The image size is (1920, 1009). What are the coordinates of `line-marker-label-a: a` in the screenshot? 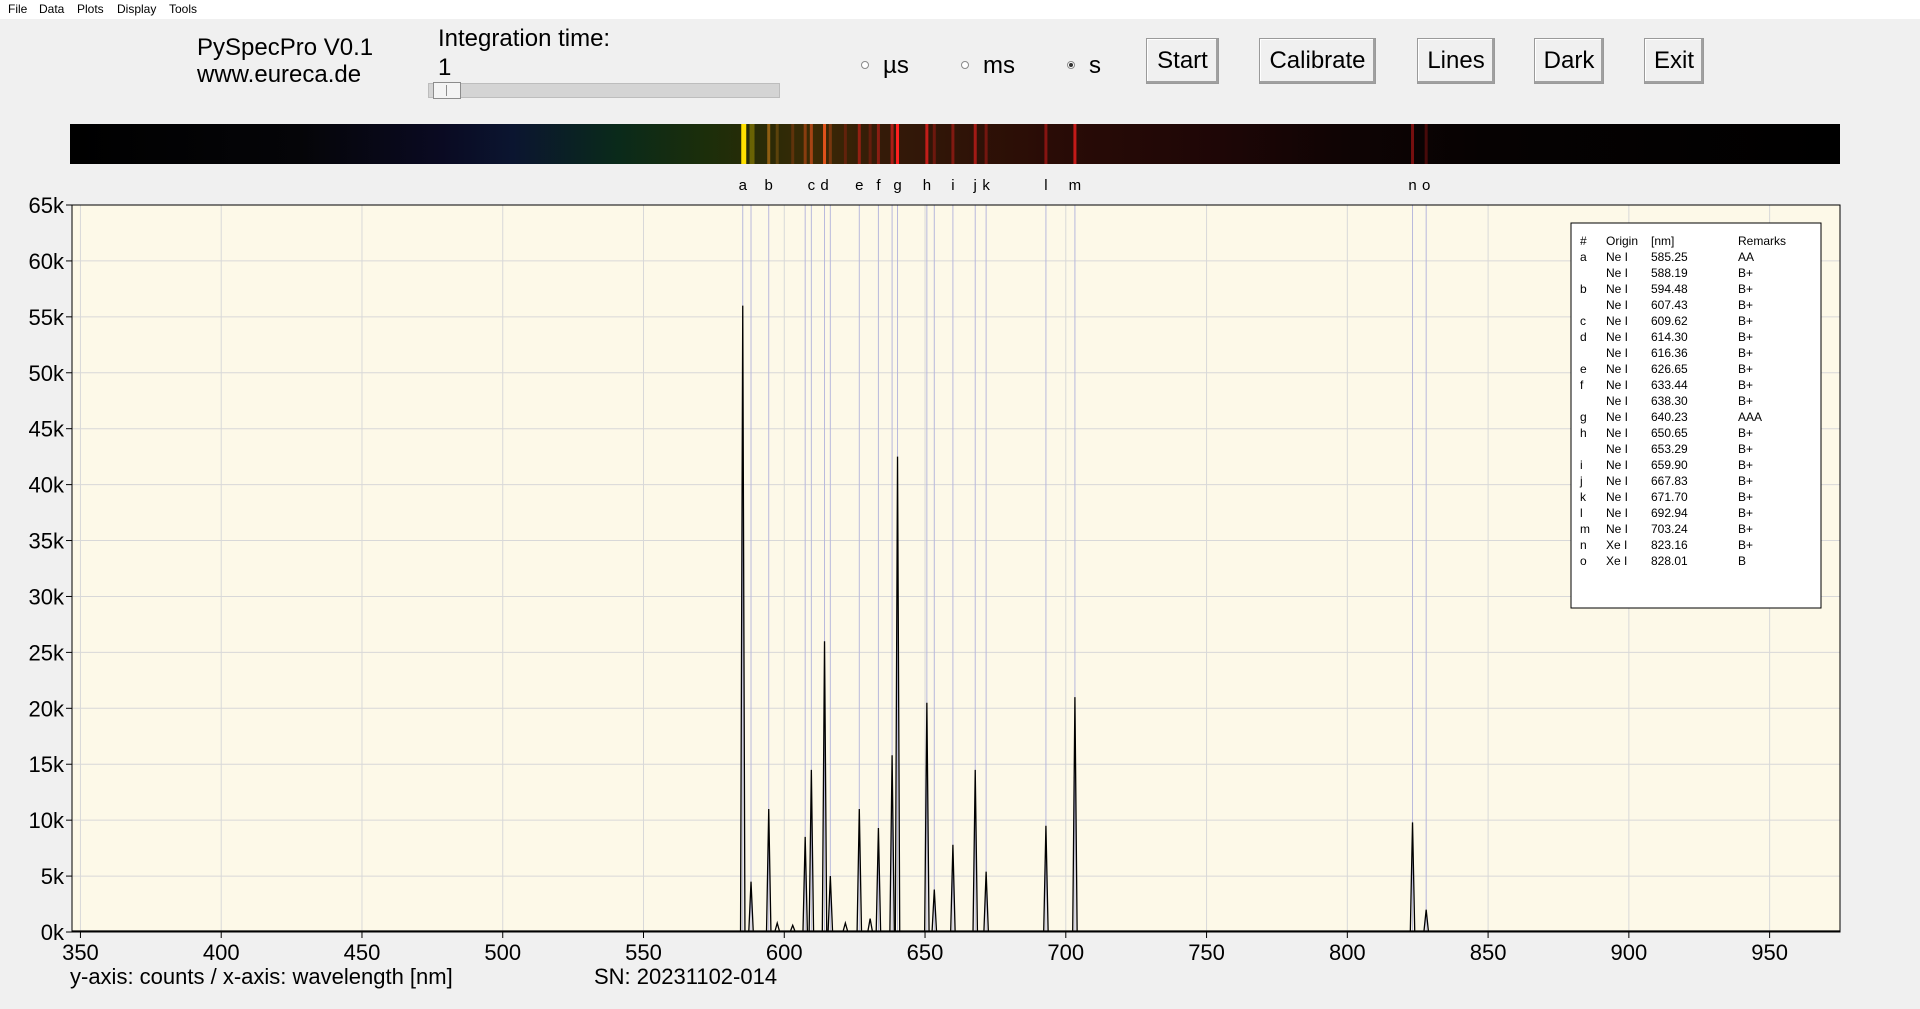 It's located at (743, 185).